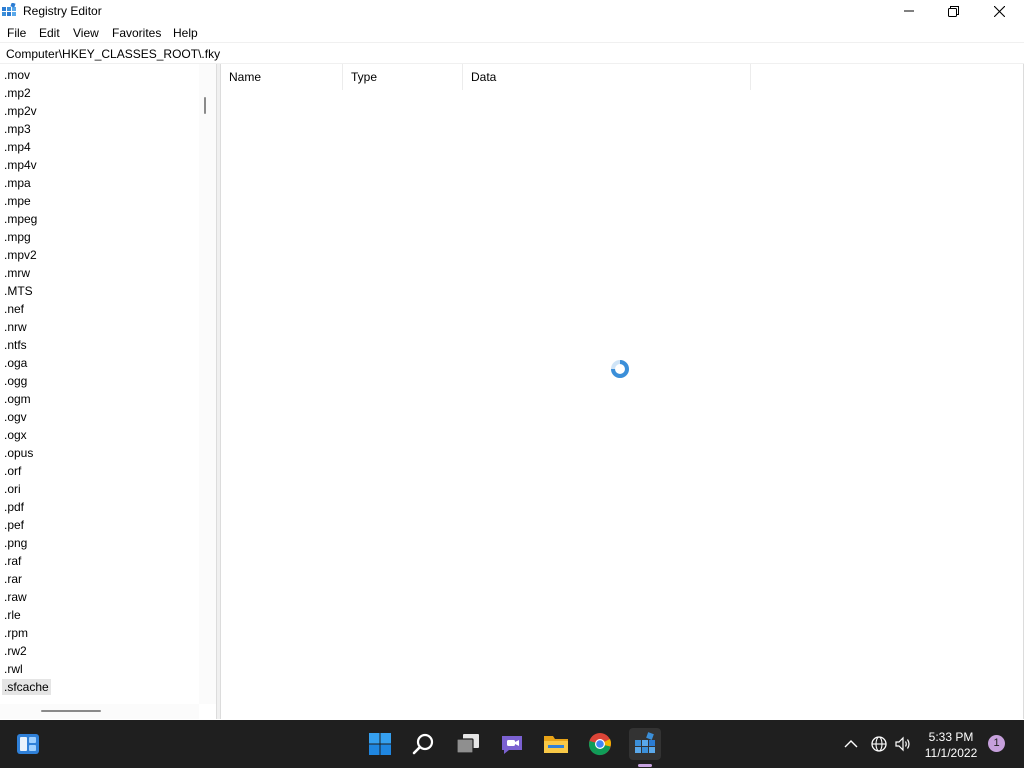  Describe the element at coordinates (9, 9) in the screenshot. I see `registry-editor-icon` at that location.